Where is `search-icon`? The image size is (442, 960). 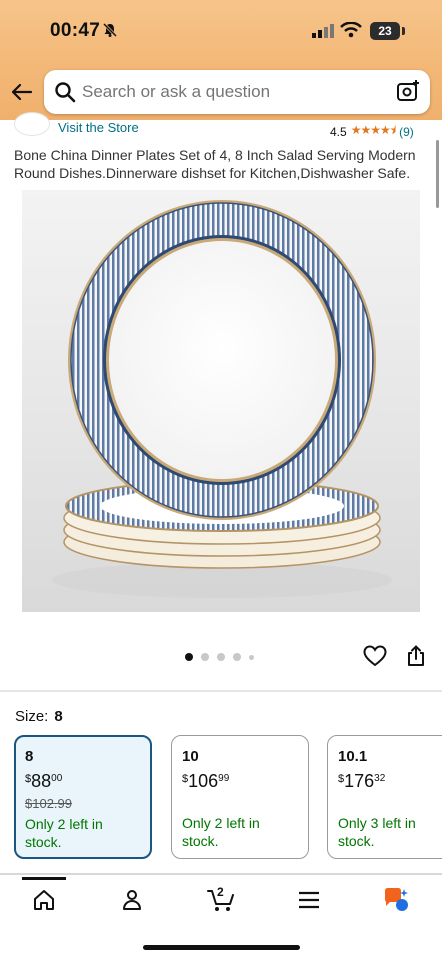
search-icon is located at coordinates (65, 92).